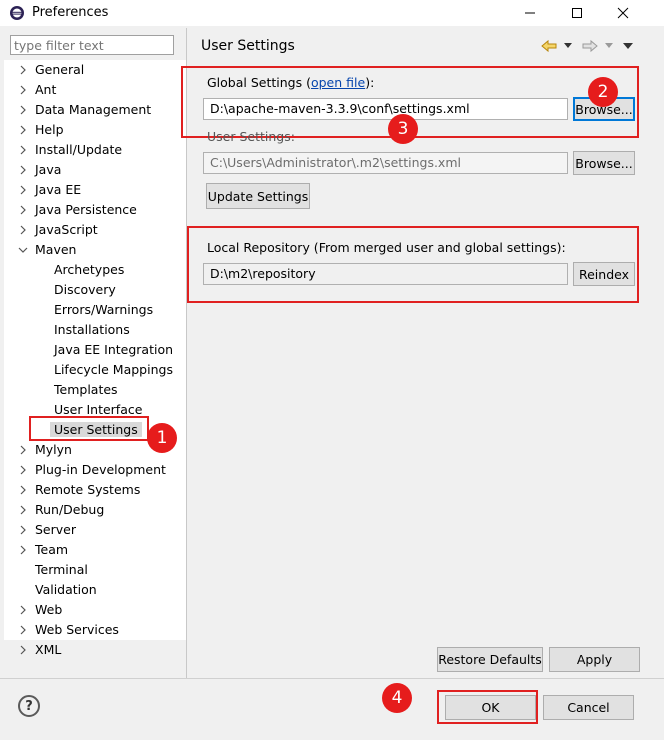 This screenshot has width=664, height=740. Describe the element at coordinates (52, 70) in the screenshot. I see `tree-item: General` at that location.